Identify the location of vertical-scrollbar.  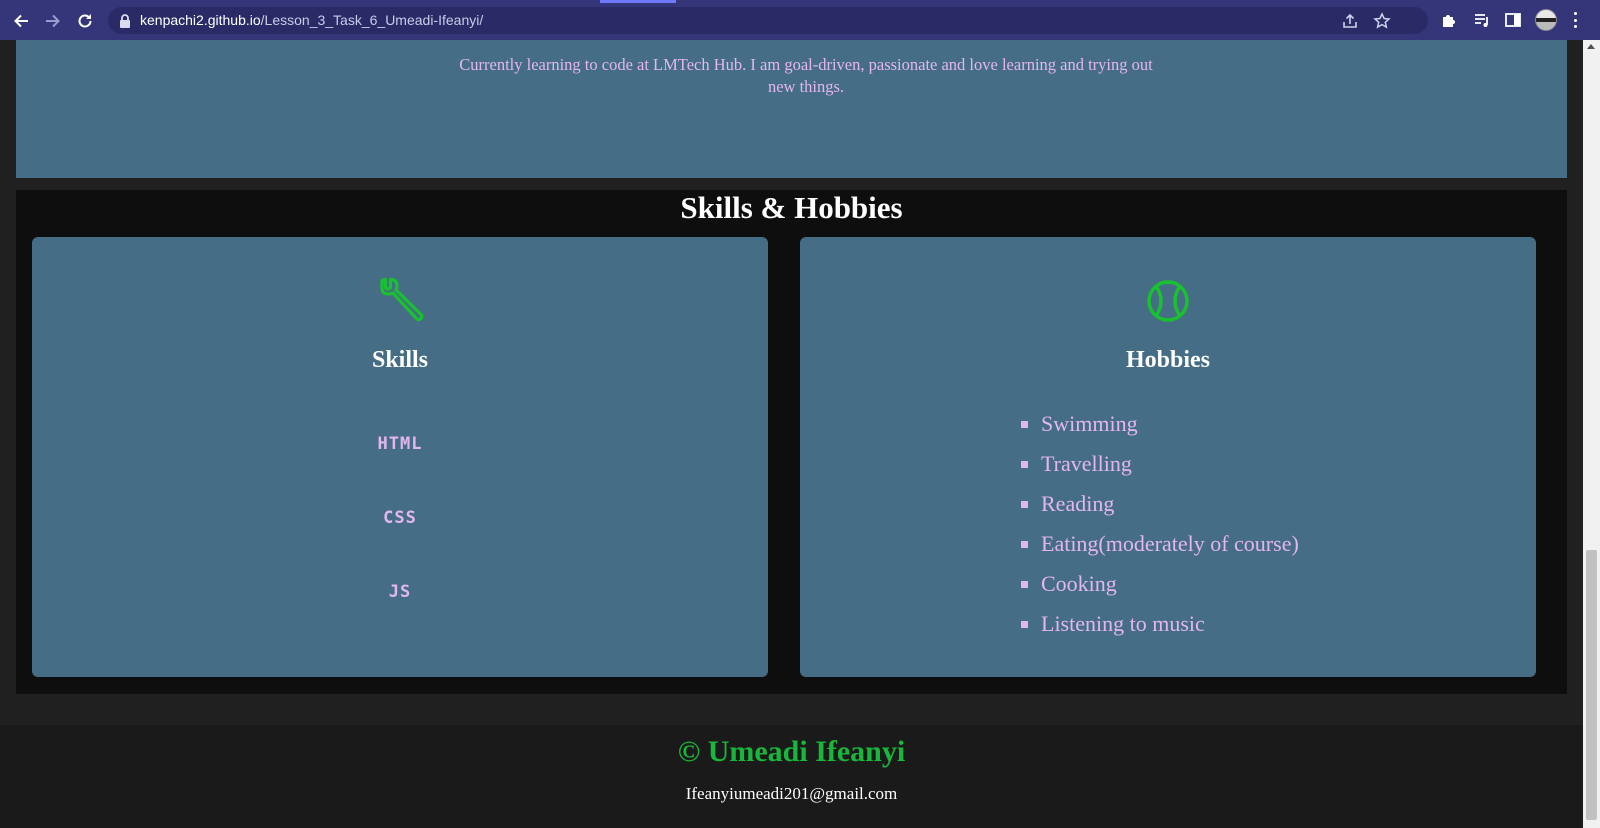
(1591, 434).